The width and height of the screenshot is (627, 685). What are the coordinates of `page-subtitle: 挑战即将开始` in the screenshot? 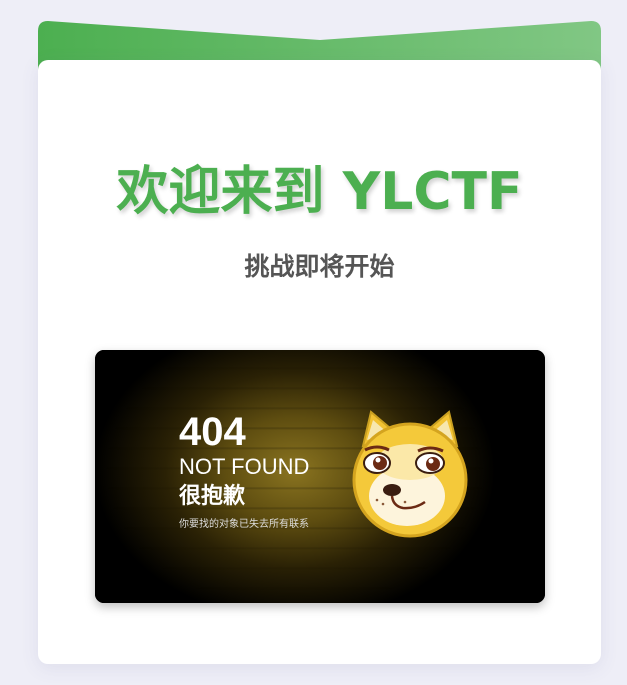 It's located at (319, 266).